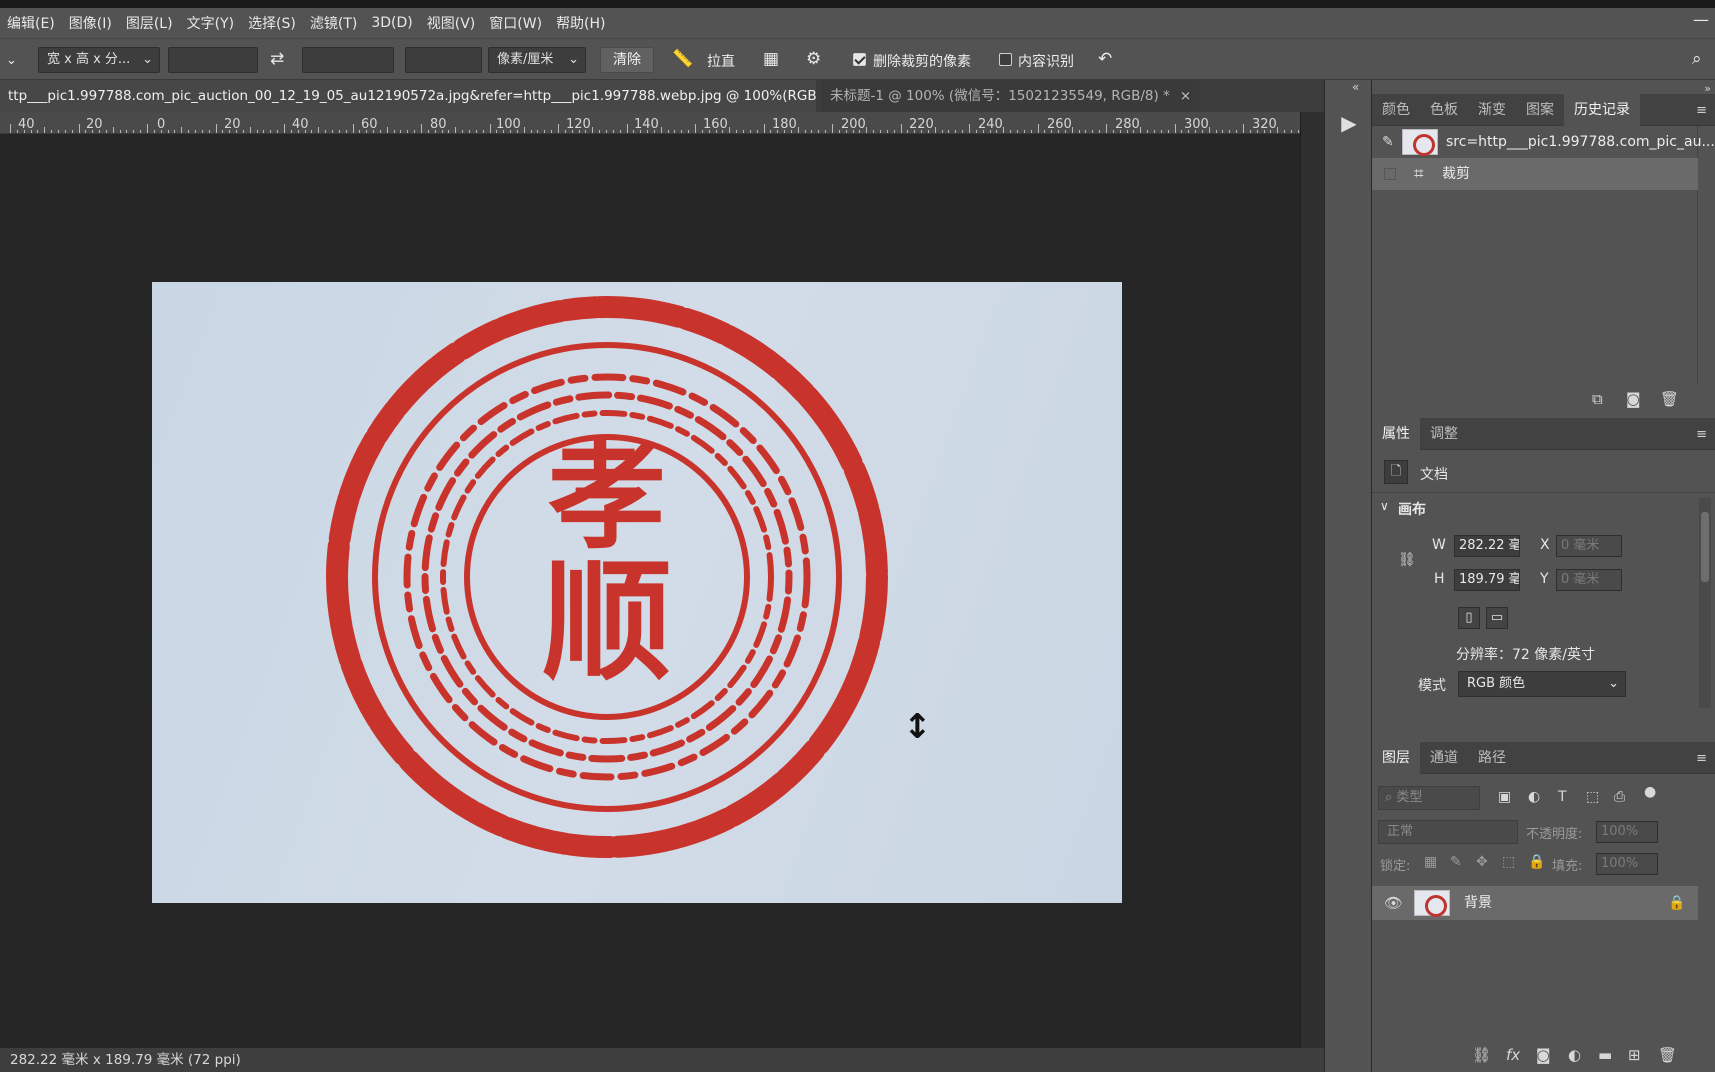 Image resolution: width=1715 pixels, height=1072 pixels. What do you see at coordinates (31, 23) in the screenshot?
I see `menu-edit: 编辑(E)` at bounding box center [31, 23].